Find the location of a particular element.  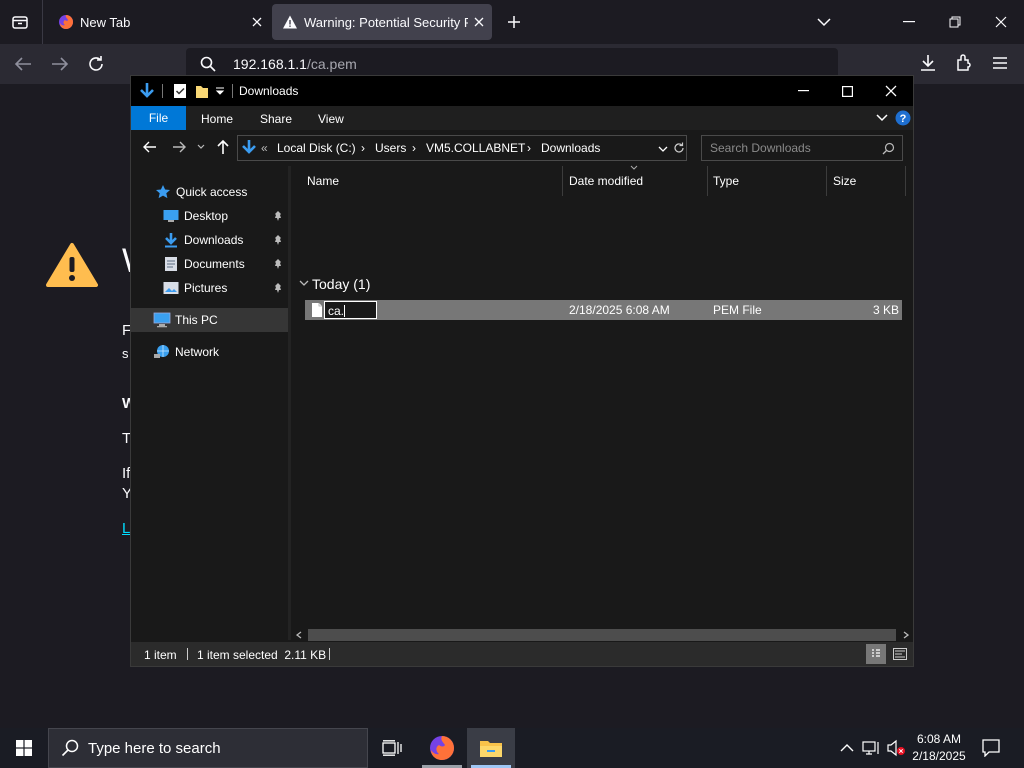

taskbar-file-explorer is located at coordinates (491, 748).